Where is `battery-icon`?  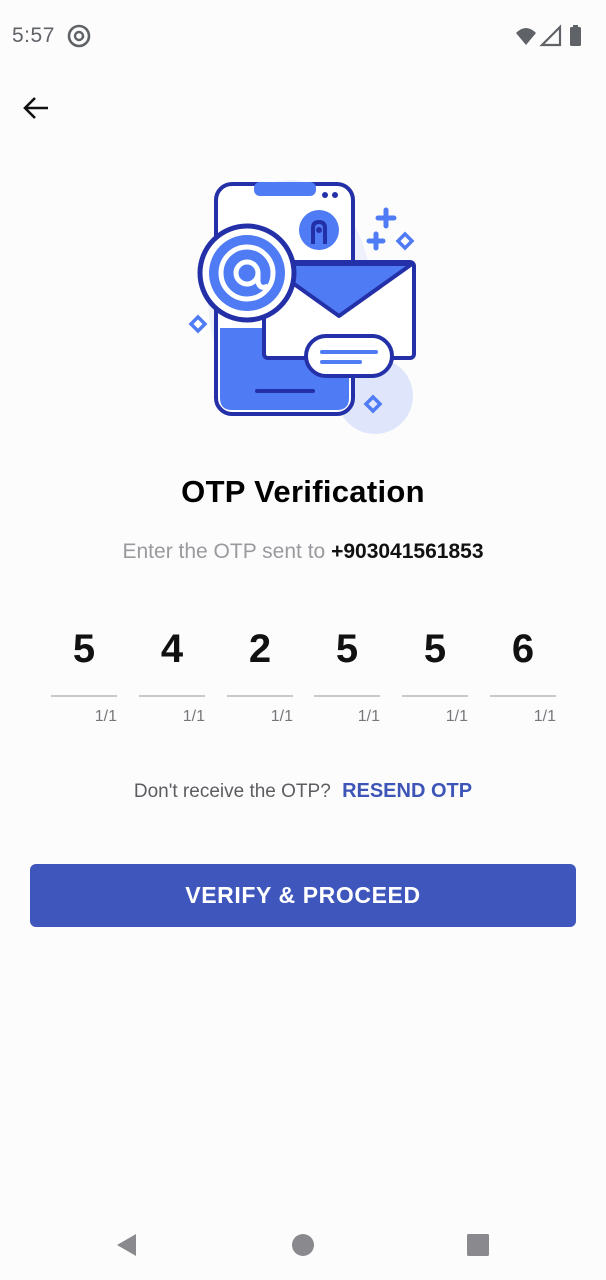 battery-icon is located at coordinates (575, 36).